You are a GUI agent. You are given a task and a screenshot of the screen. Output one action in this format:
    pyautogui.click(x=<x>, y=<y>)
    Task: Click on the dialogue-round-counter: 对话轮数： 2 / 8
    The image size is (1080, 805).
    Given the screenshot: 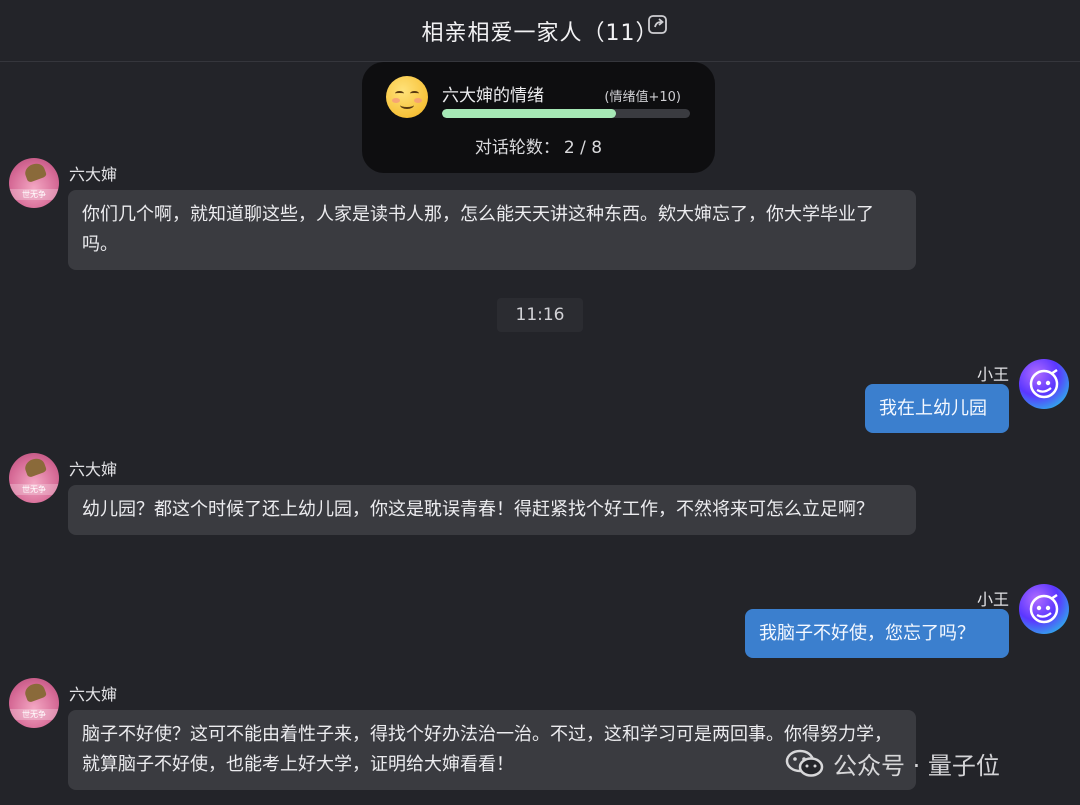 What is the action you would take?
    pyautogui.click(x=538, y=145)
    